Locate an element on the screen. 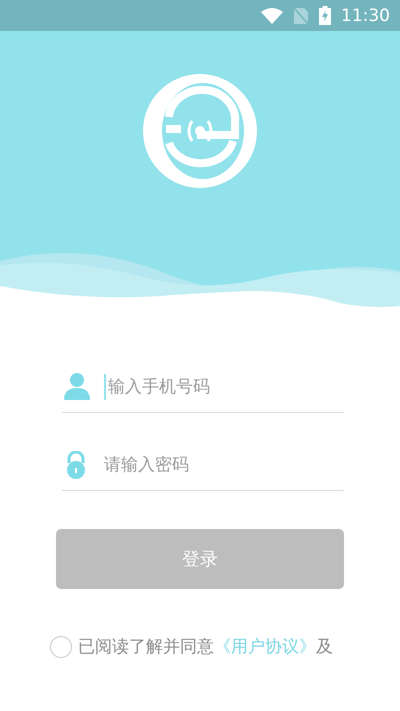 This screenshot has width=400, height=711. user-agreement-link: 《用户协议》 is located at coordinates (265, 647).